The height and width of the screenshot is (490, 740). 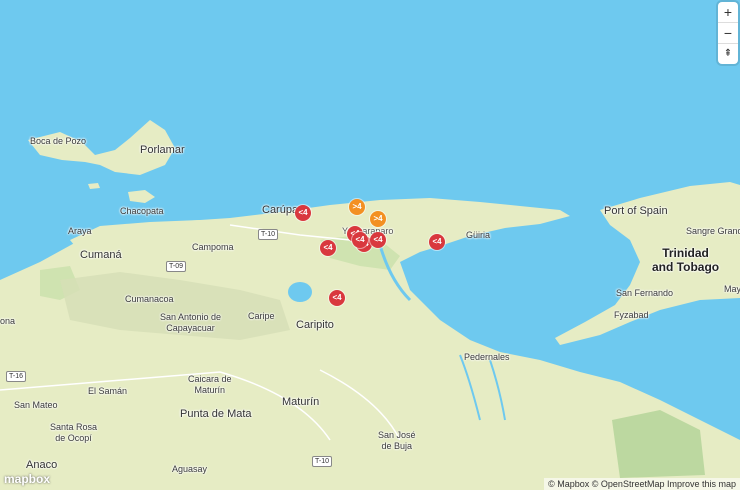 What do you see at coordinates (261, 316) in the screenshot?
I see `place-caripe: Caripe` at bounding box center [261, 316].